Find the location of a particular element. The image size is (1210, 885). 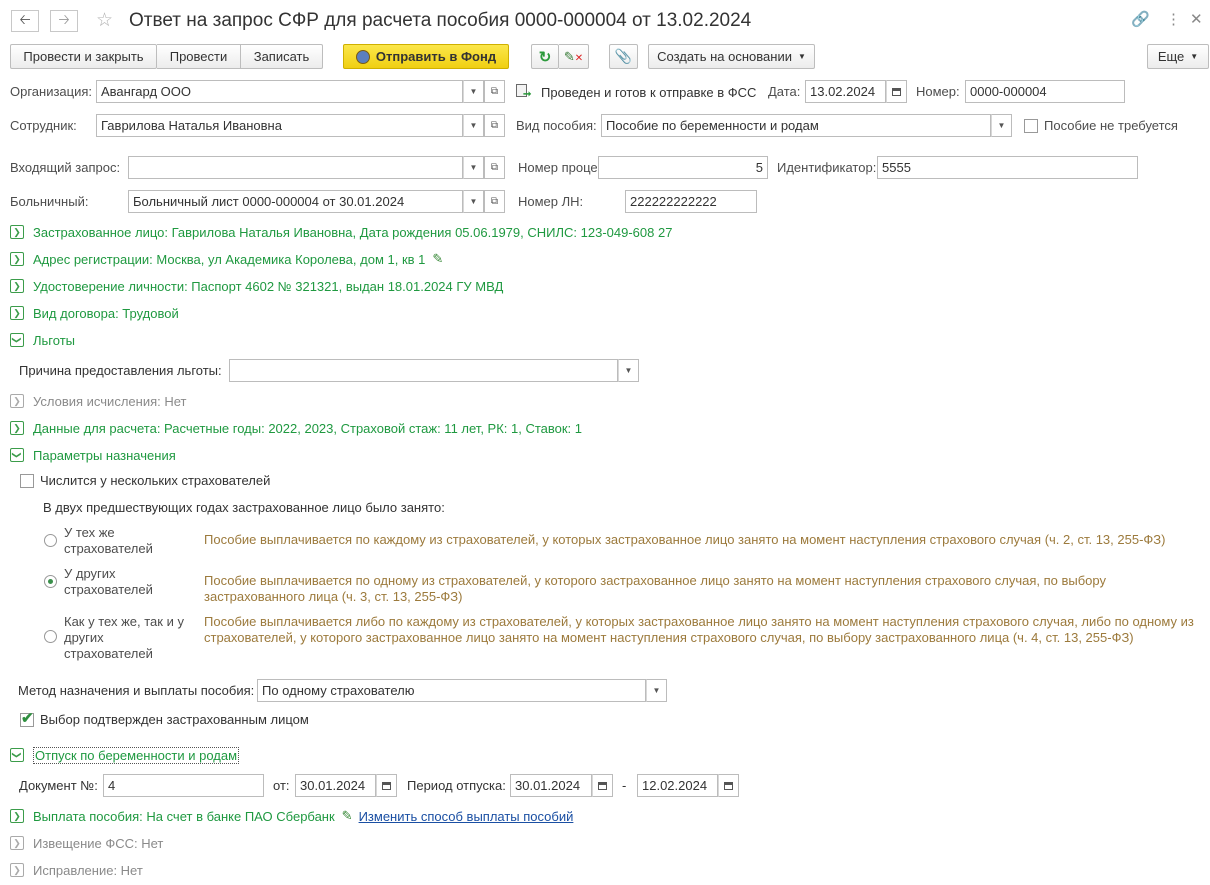

organization-dropdown: ▼ is located at coordinates (473, 91).